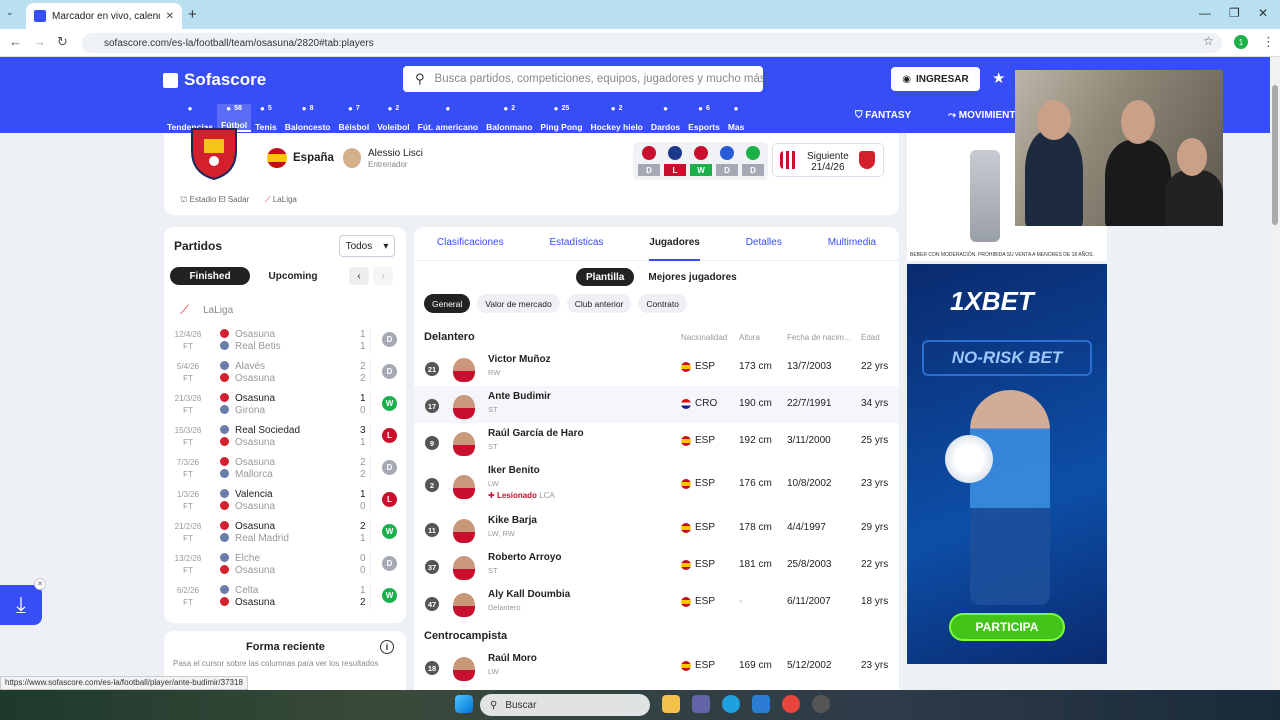  Describe the element at coordinates (214, 200) in the screenshot. I see `team-venue: ⛫ Estadio El Sadar` at that location.